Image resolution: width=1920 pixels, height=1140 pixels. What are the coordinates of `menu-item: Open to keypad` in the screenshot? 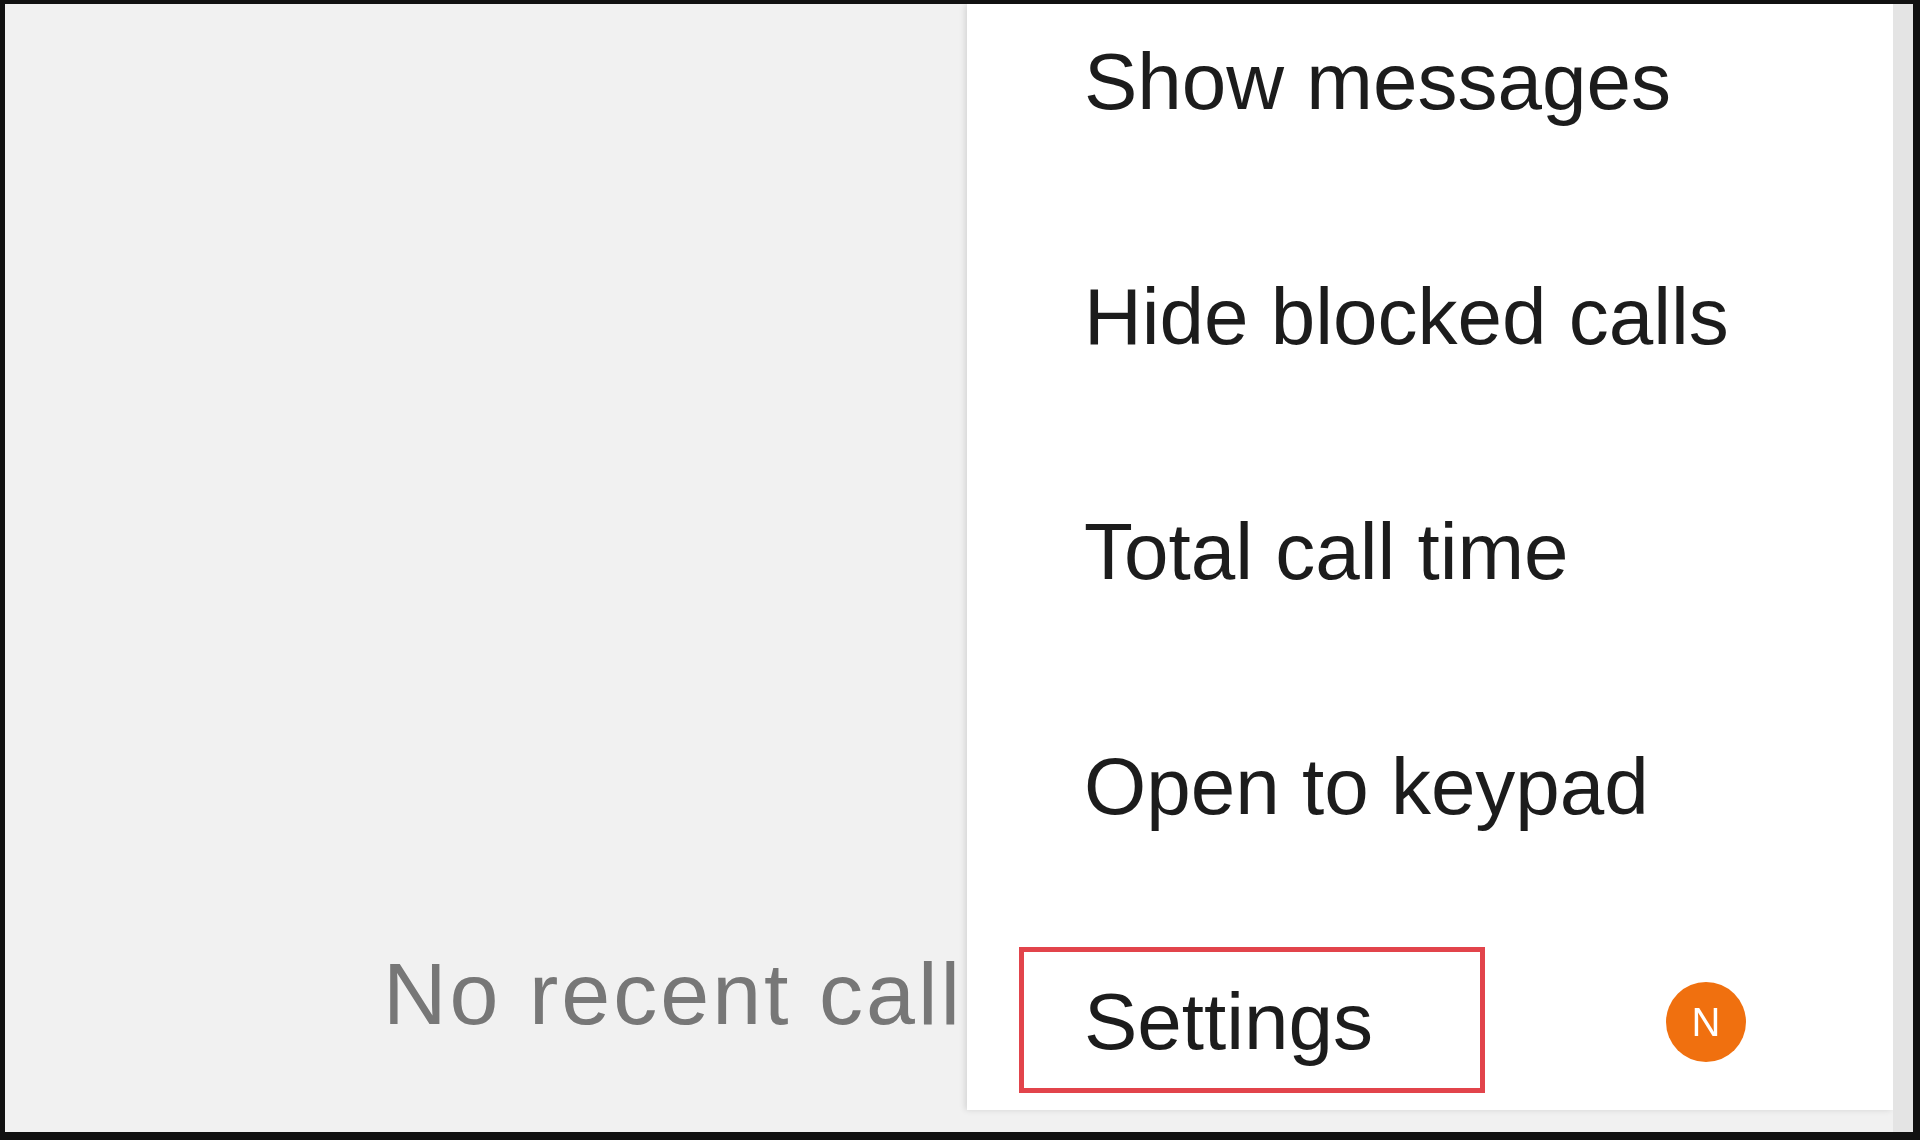 It's located at (1430, 787).